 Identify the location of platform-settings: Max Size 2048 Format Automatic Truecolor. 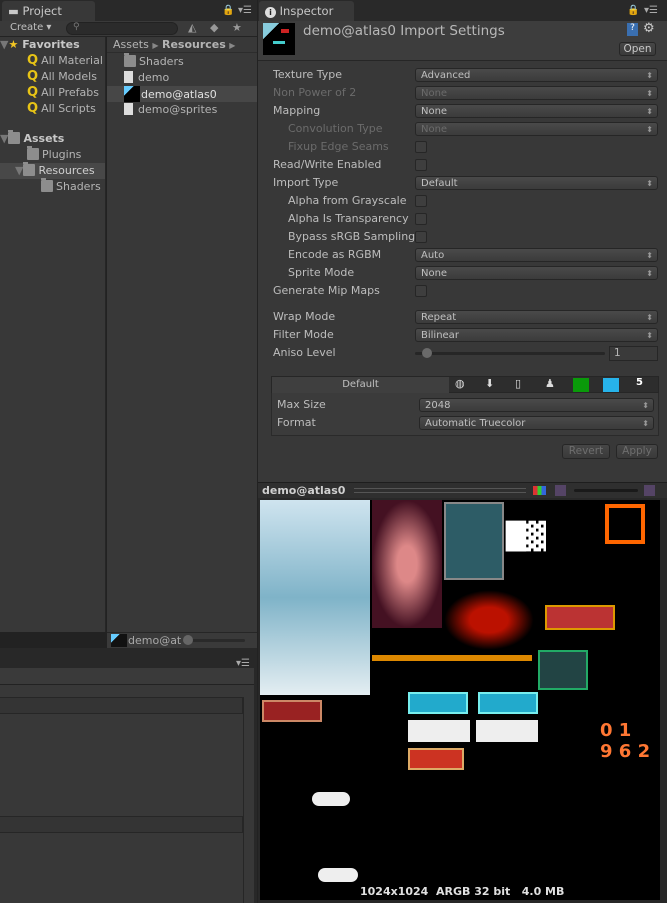
(465, 414).